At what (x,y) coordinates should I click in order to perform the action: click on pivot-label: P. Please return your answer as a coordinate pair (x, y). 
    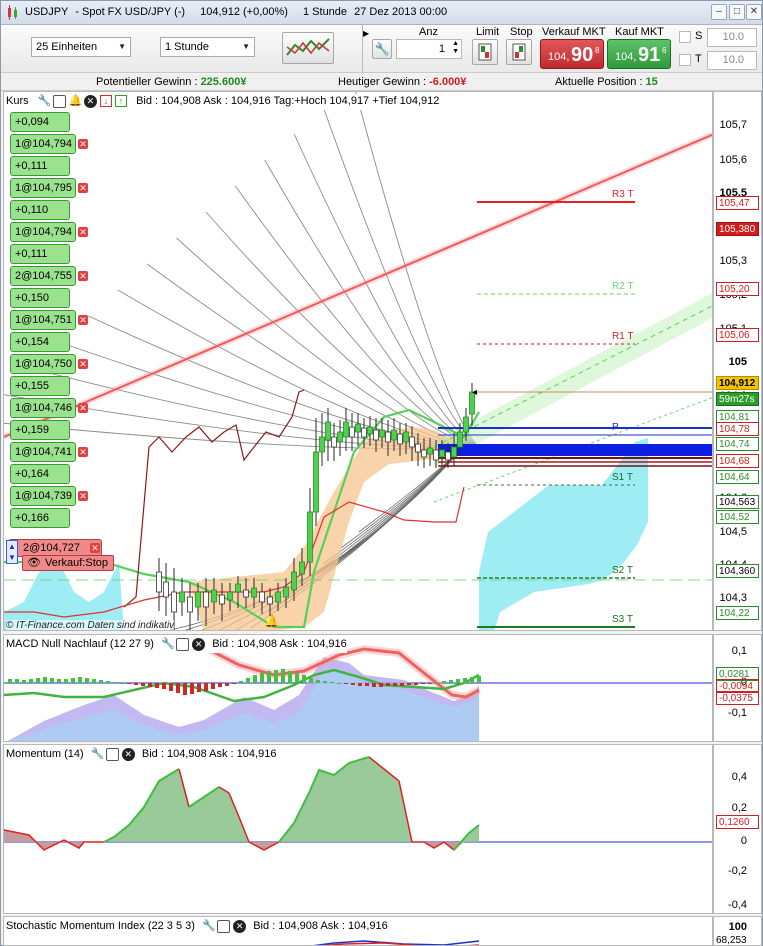
    Looking at the image, I should click on (615, 427).